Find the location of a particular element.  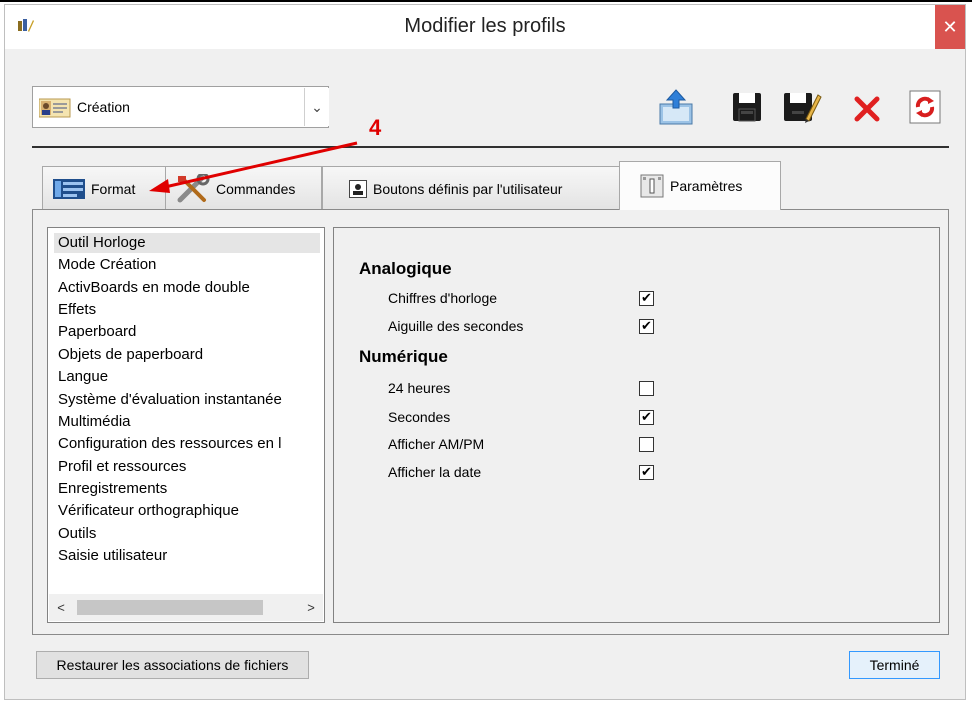

list-item: Langue is located at coordinates (83, 377).